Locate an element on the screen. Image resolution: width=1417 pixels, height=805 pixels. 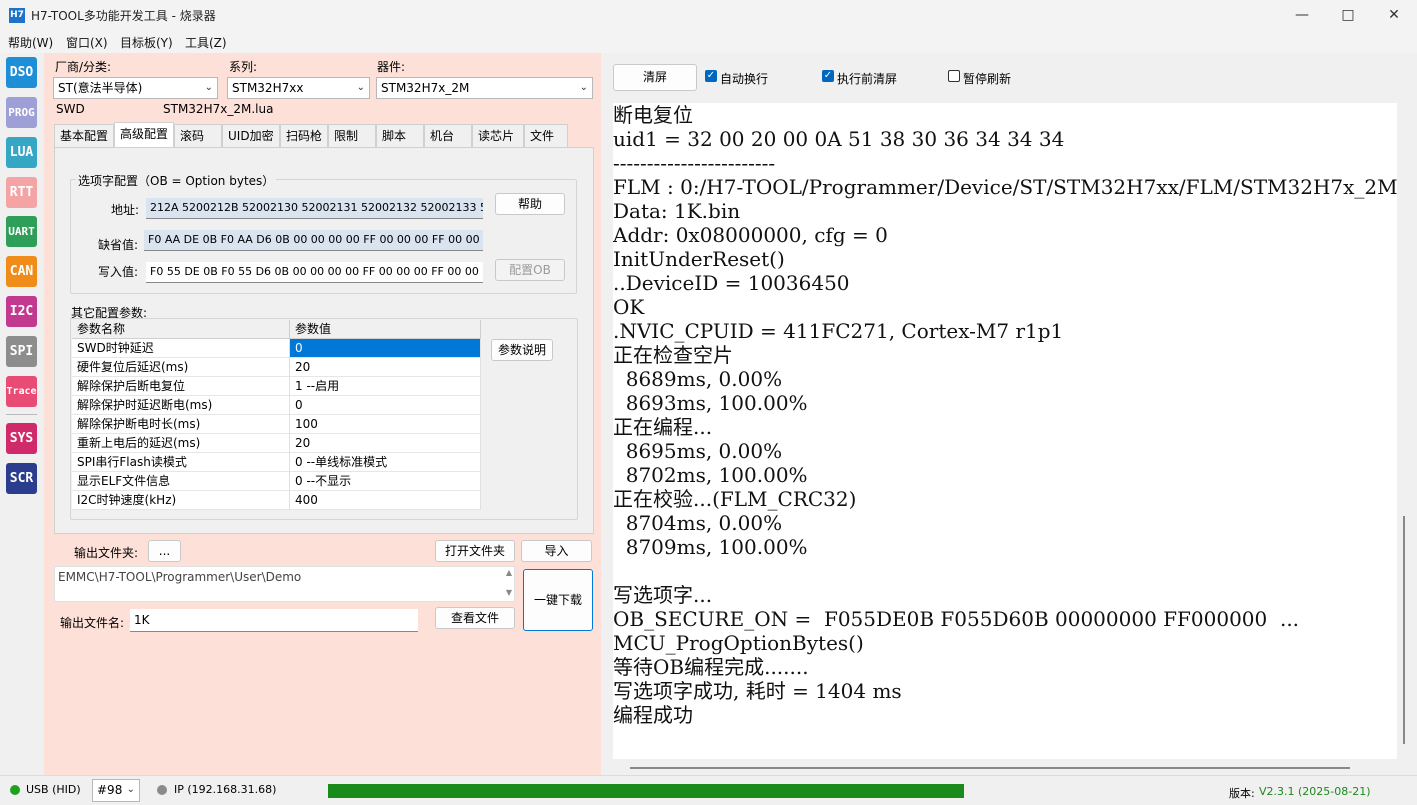
tool-rtt-button: RTT is located at coordinates (21, 192).